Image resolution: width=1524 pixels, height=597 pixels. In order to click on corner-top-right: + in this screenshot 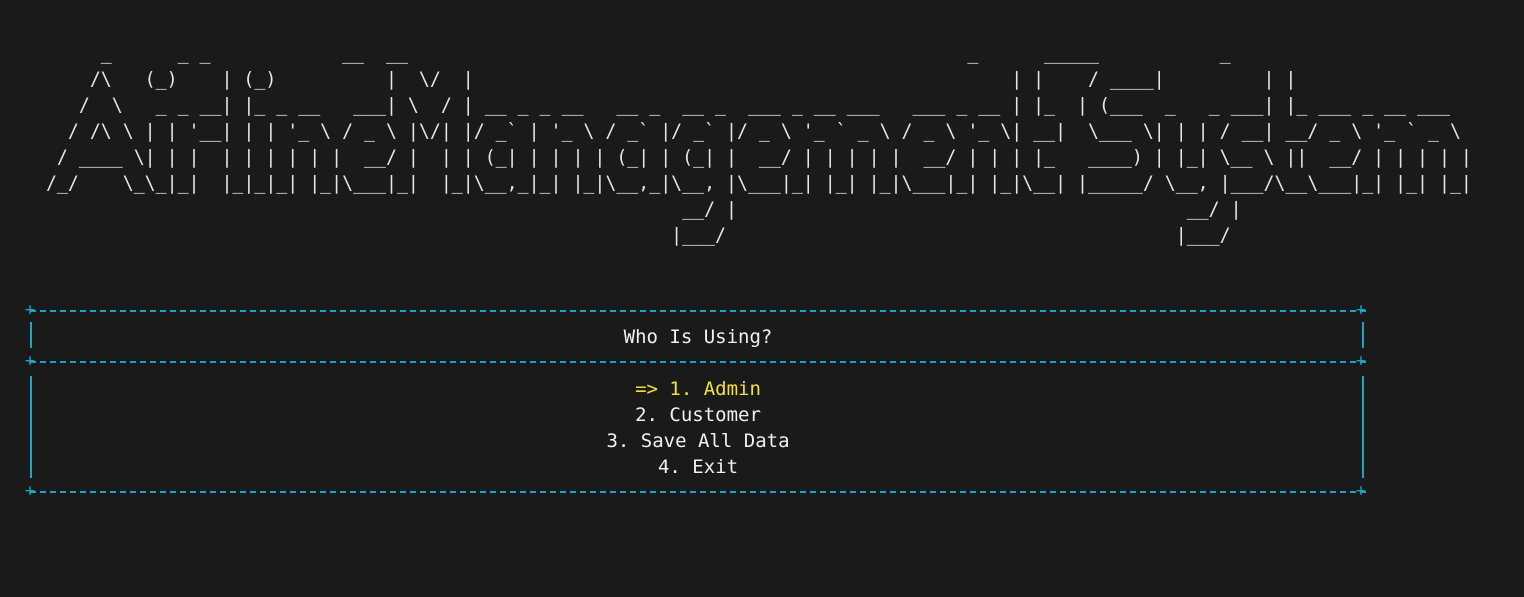, I will do `click(1361, 310)`.